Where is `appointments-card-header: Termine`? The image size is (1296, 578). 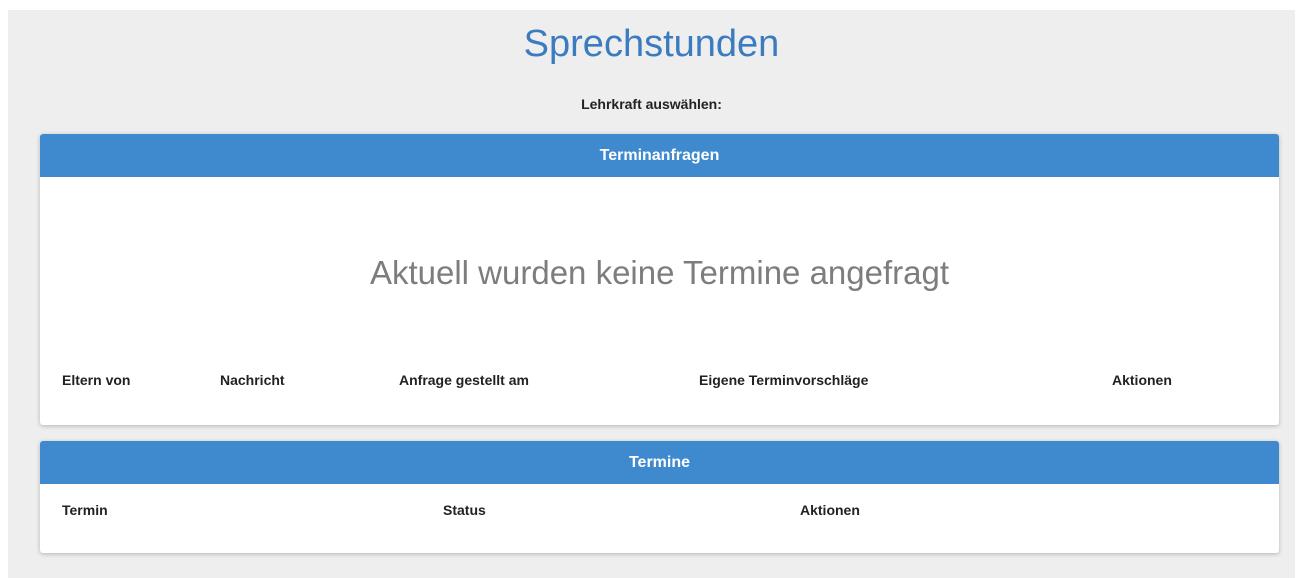 appointments-card-header: Termine is located at coordinates (659, 462).